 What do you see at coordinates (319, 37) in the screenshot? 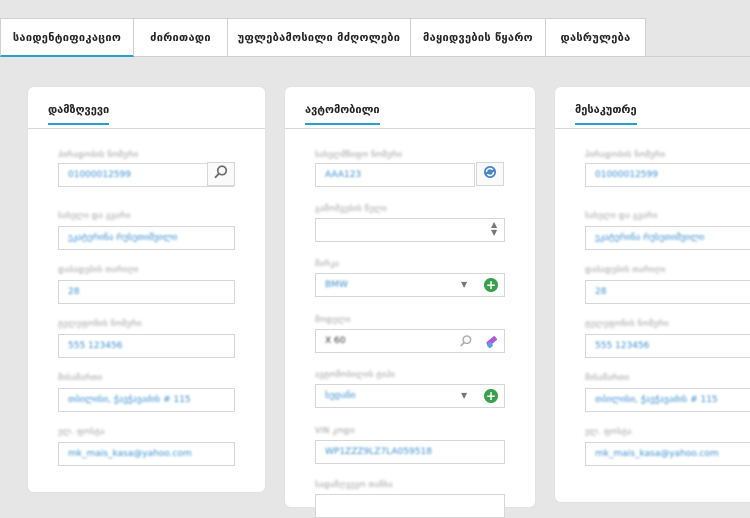
I see `tab-authorized-drivers: უფლებამოსილი მძღოლები` at bounding box center [319, 37].